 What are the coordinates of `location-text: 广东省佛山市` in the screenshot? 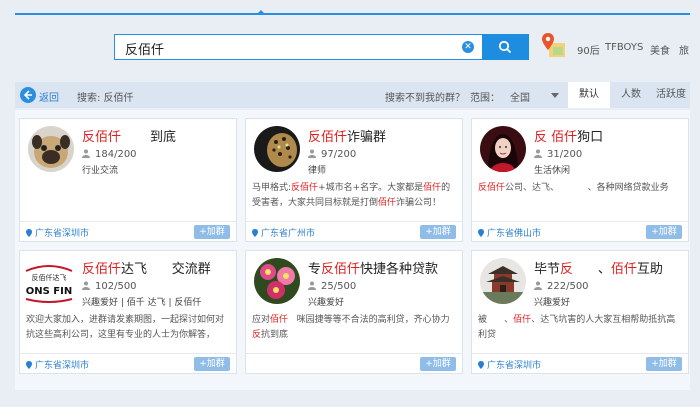 It's located at (514, 234).